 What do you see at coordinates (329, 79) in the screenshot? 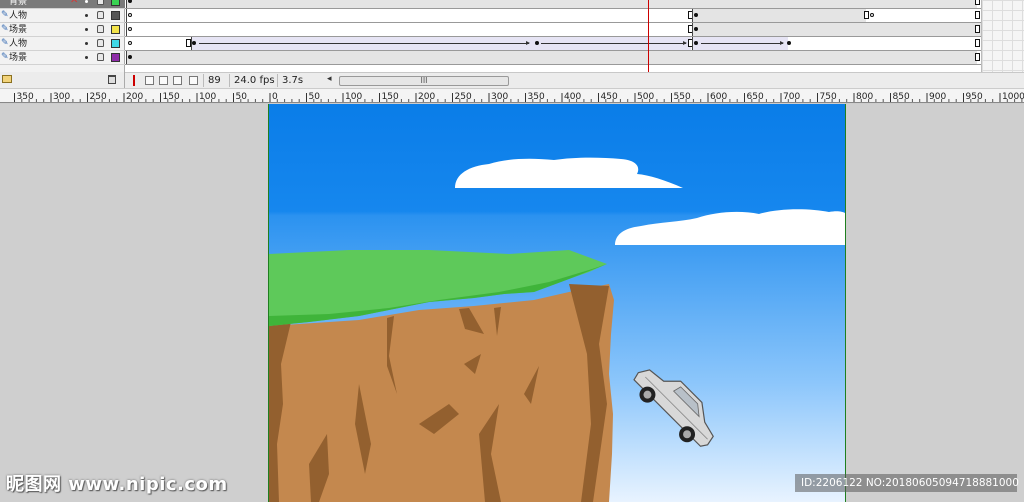
I see `scroll-left-icon: ◂` at bounding box center [329, 79].